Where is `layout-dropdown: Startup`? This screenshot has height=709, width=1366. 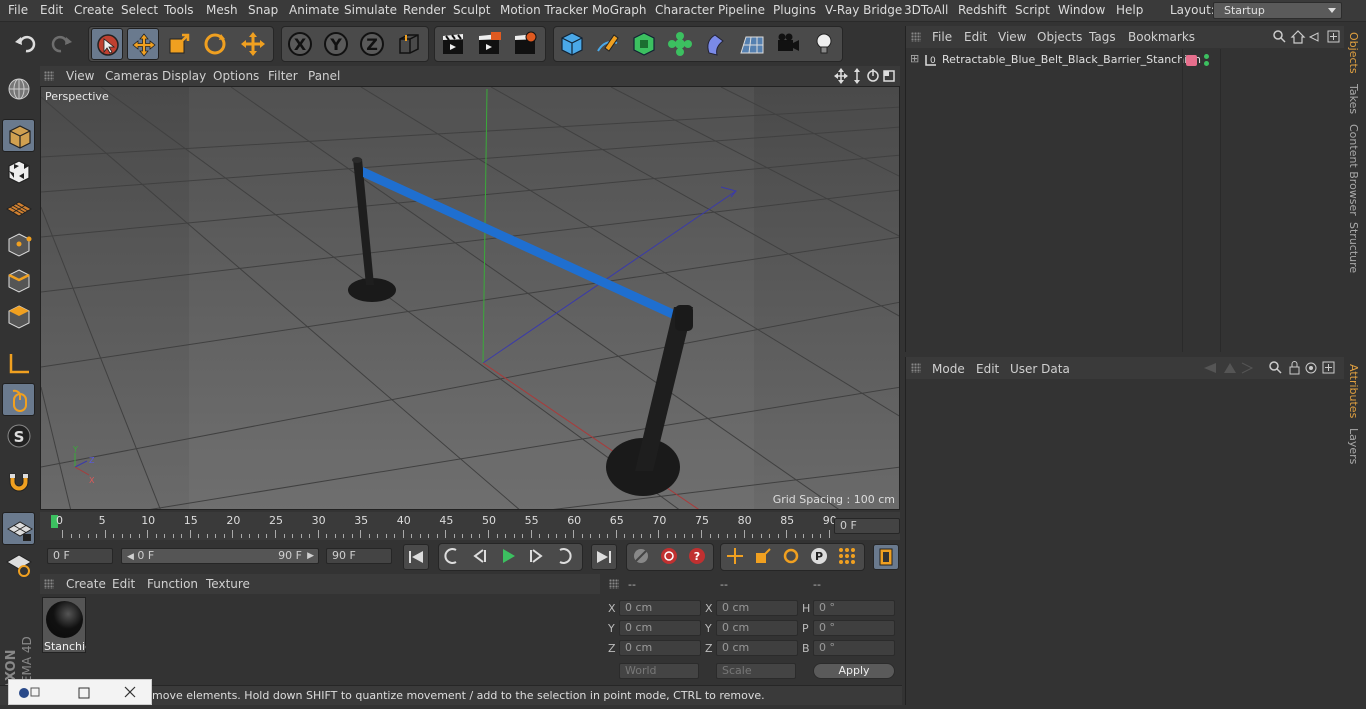 layout-dropdown: Startup is located at coordinates (1277, 10).